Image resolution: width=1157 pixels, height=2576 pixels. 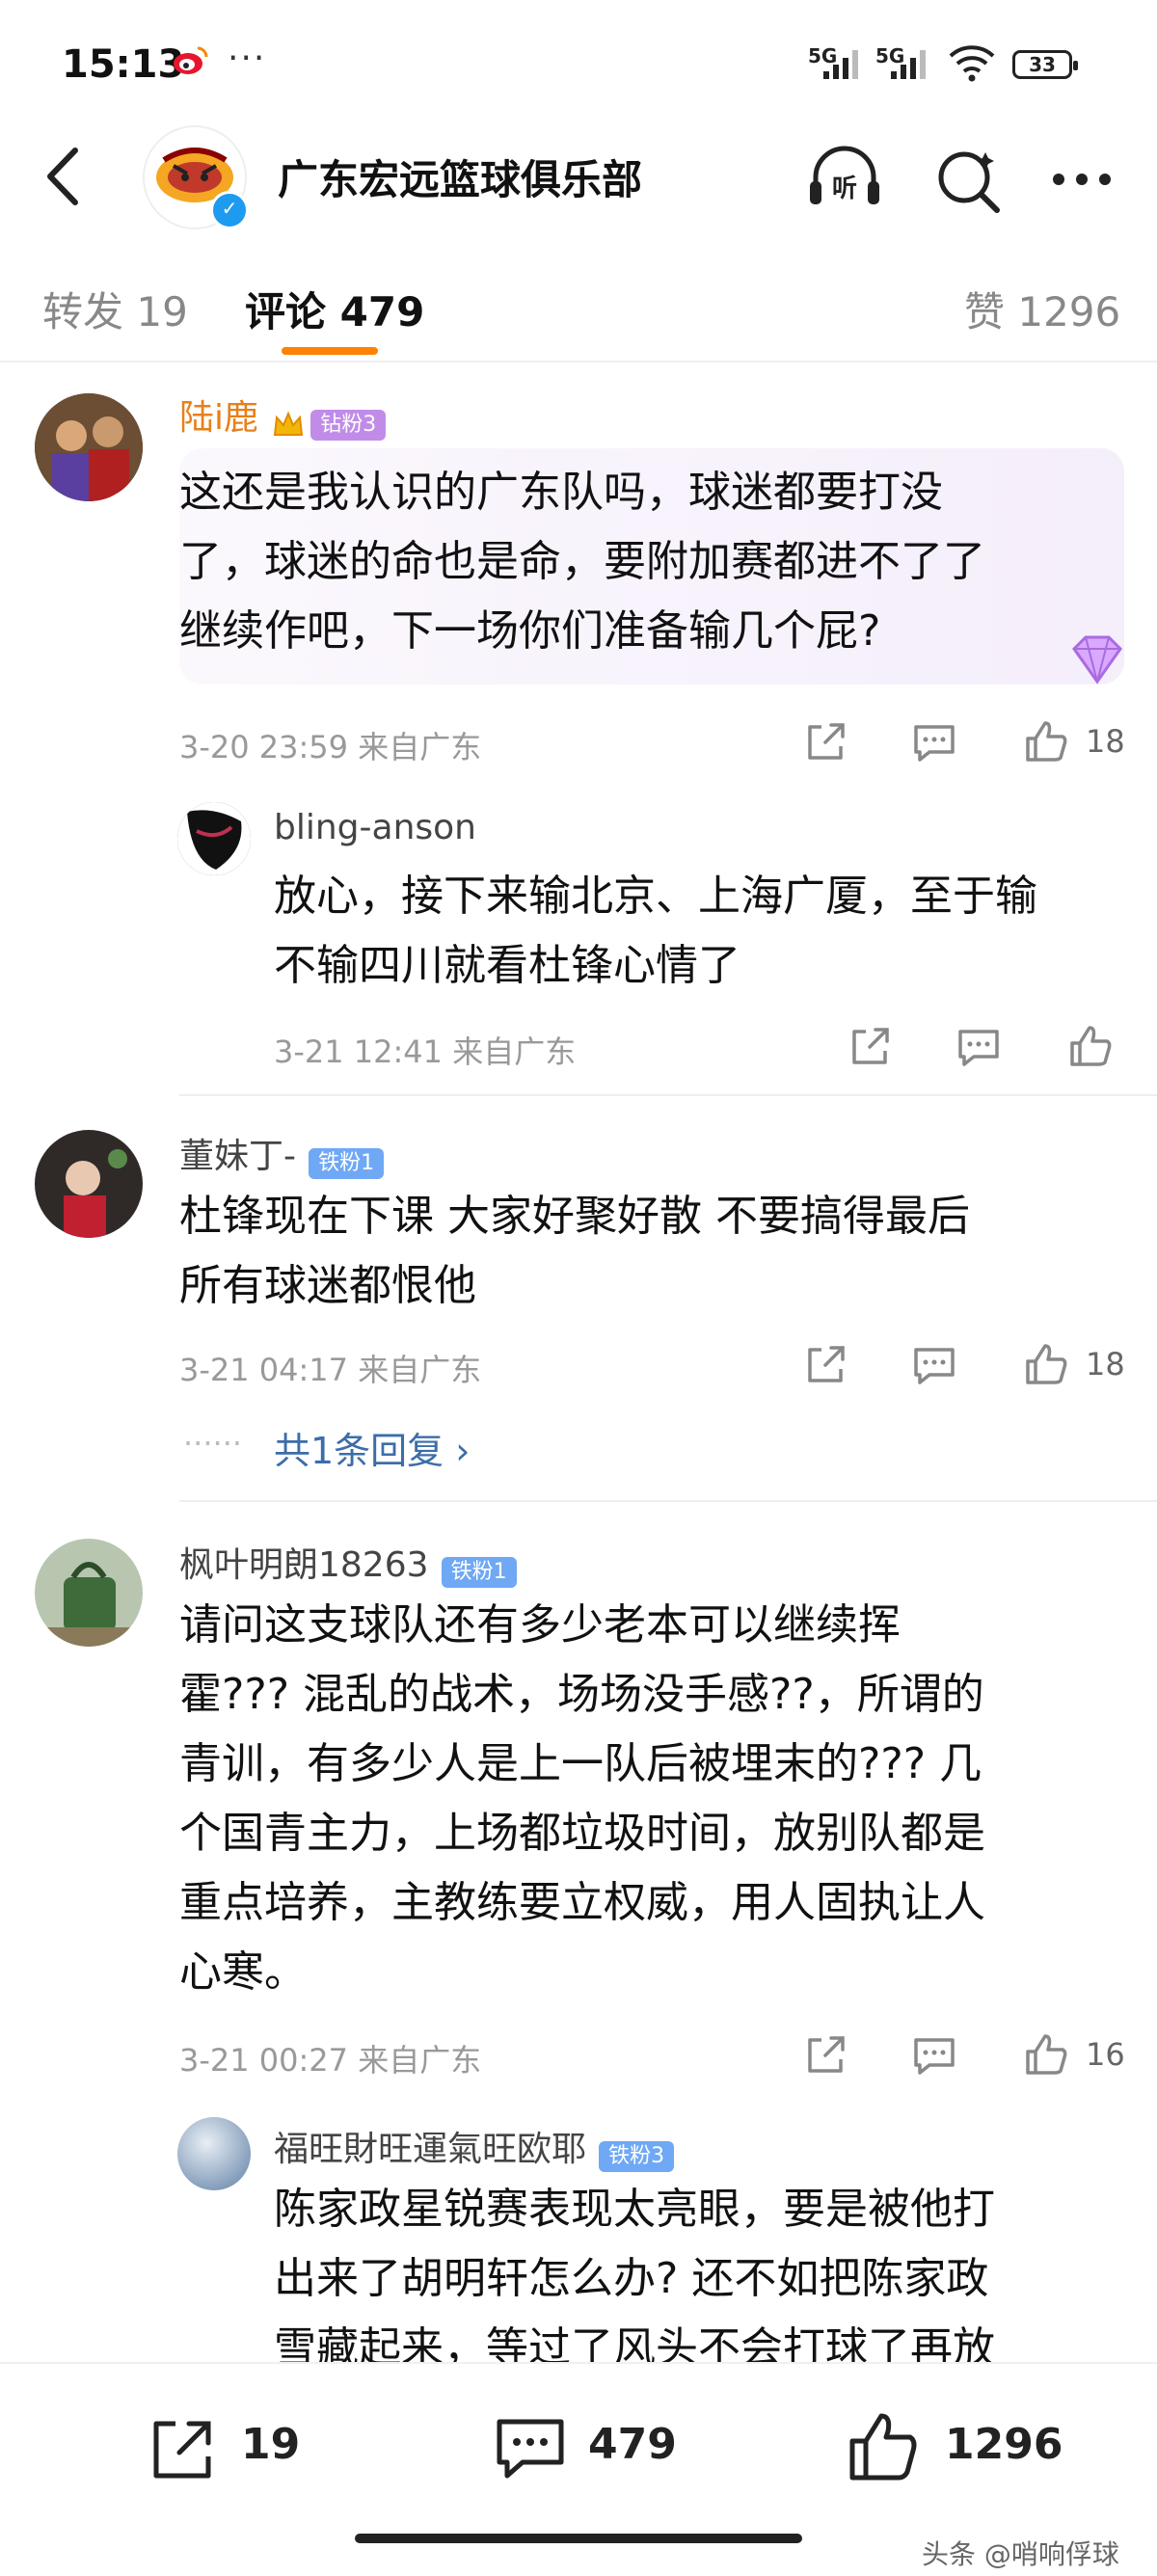 What do you see at coordinates (1105, 2055) in the screenshot?
I see `like-count: 16` at bounding box center [1105, 2055].